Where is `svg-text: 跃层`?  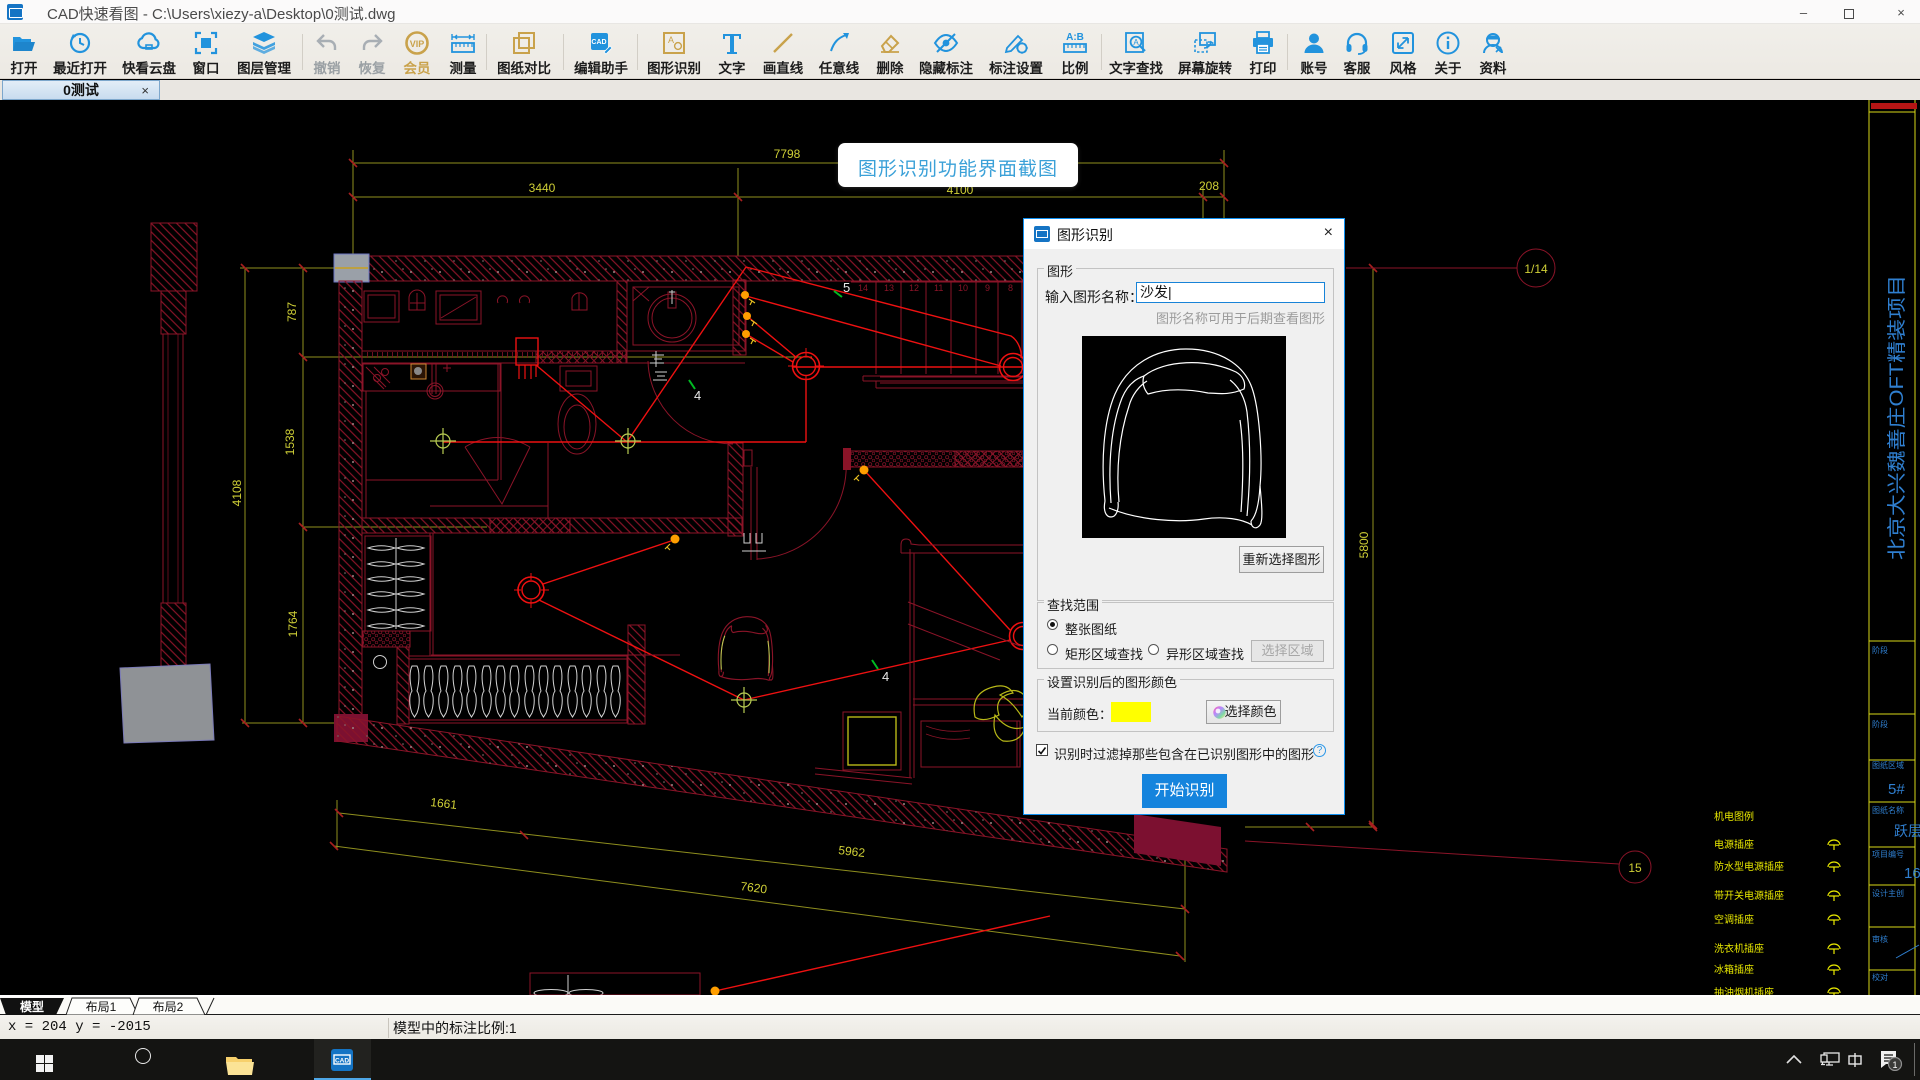 svg-text: 跃层 is located at coordinates (1907, 831).